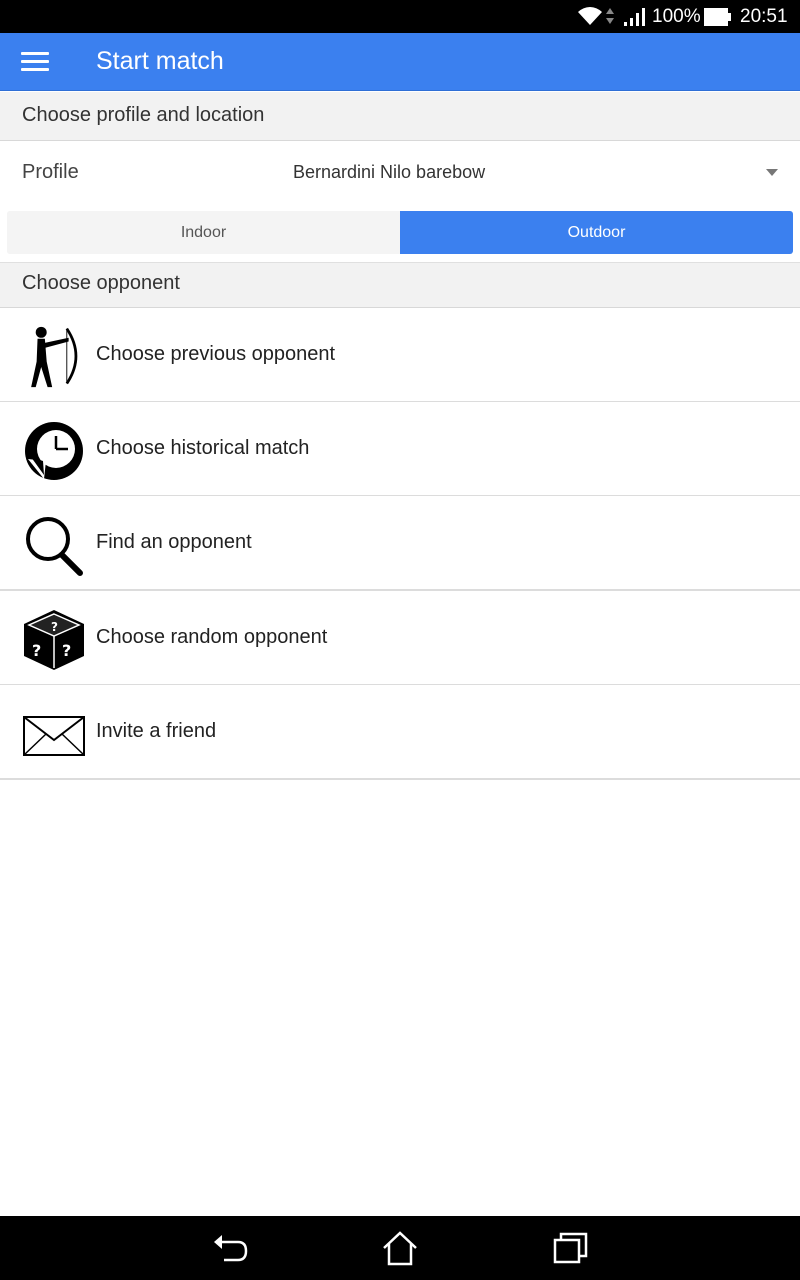 This screenshot has width=800, height=1280. I want to click on section-header-opponent: Choose opponent, so click(400, 285).